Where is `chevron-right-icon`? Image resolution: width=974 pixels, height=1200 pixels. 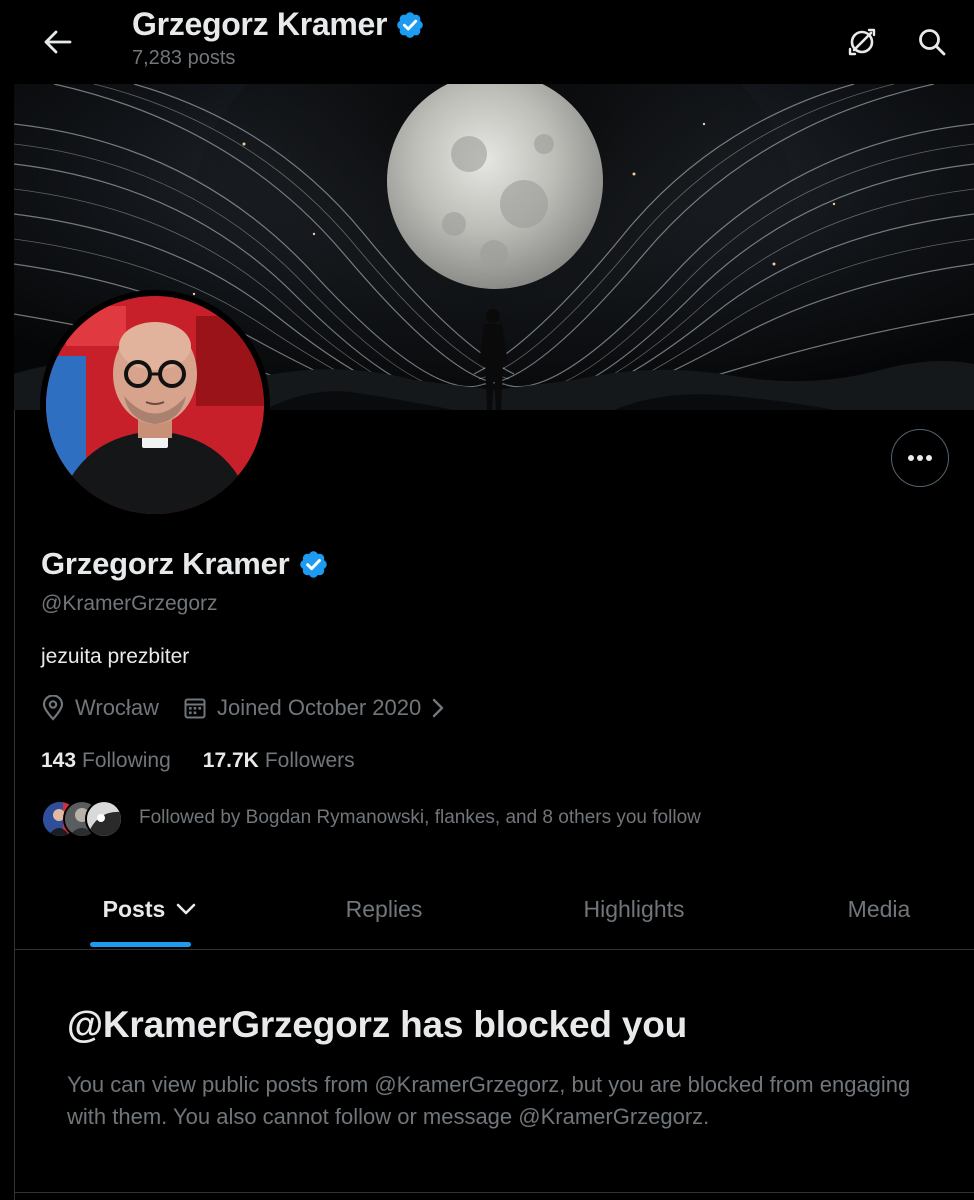 chevron-right-icon is located at coordinates (438, 708).